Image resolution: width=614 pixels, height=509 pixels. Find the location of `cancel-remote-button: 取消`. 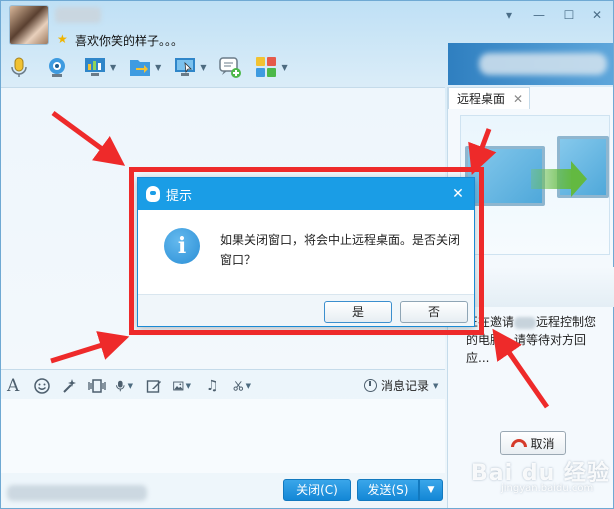

cancel-remote-button: 取消 is located at coordinates (533, 443).